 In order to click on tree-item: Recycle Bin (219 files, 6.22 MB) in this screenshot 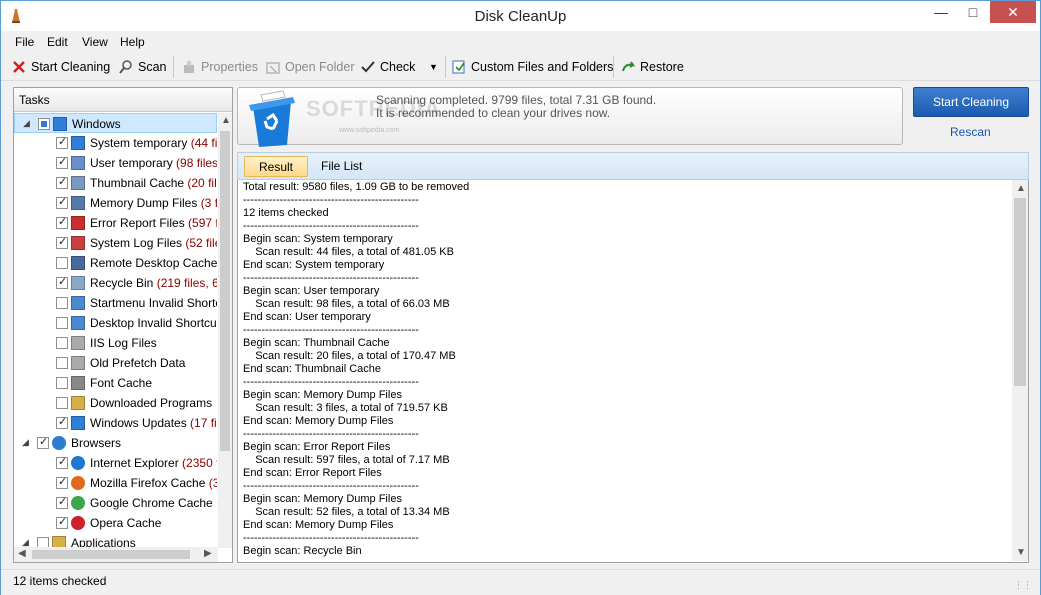, I will do `click(115, 283)`.